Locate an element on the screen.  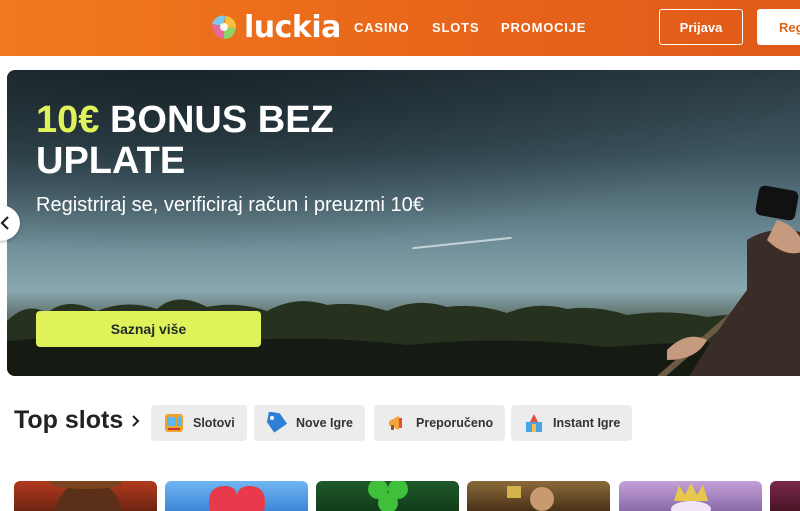
top-slots-title: Top slots is located at coordinates (69, 420).